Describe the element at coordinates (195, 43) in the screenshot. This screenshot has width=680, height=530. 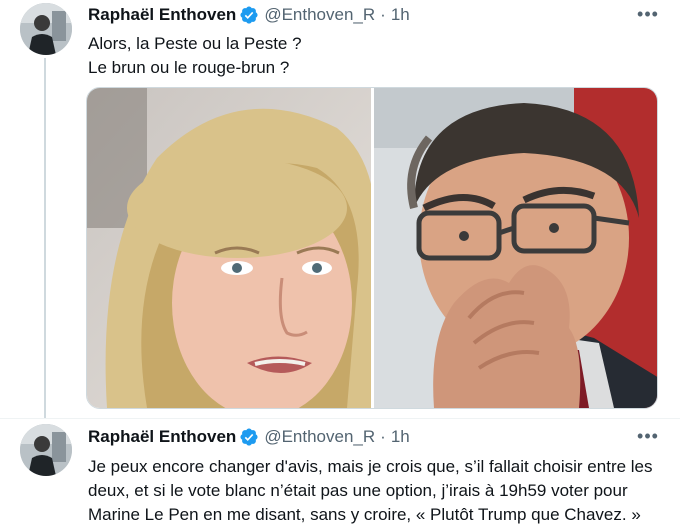
I see `tweet-line: Alors, la Peste ou la Peste ?` at that location.